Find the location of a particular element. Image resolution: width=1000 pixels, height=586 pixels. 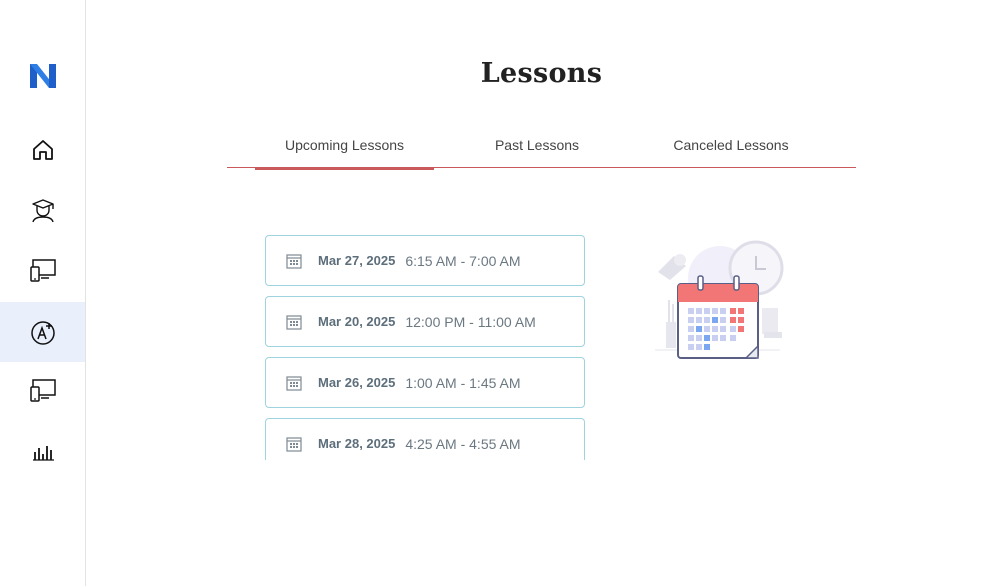

lesson-card: Mar 27, 2025 6:15 AM - 7:00 AM is located at coordinates (425, 260).